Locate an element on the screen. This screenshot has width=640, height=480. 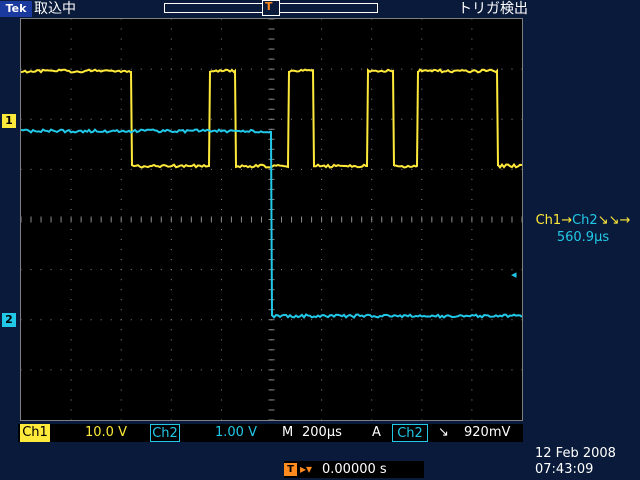
trigger-level-marker-icon: ◂ is located at coordinates (514, 274).